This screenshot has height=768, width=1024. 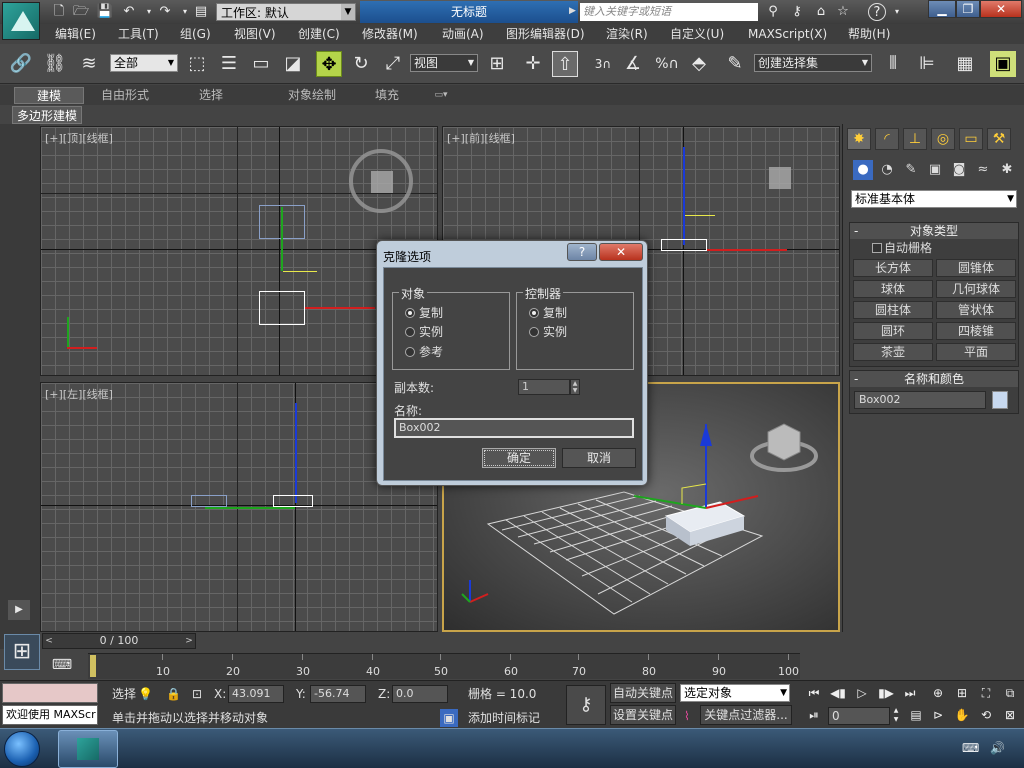 I want to click on time-tag-icon: ▣, so click(x=449, y=718).